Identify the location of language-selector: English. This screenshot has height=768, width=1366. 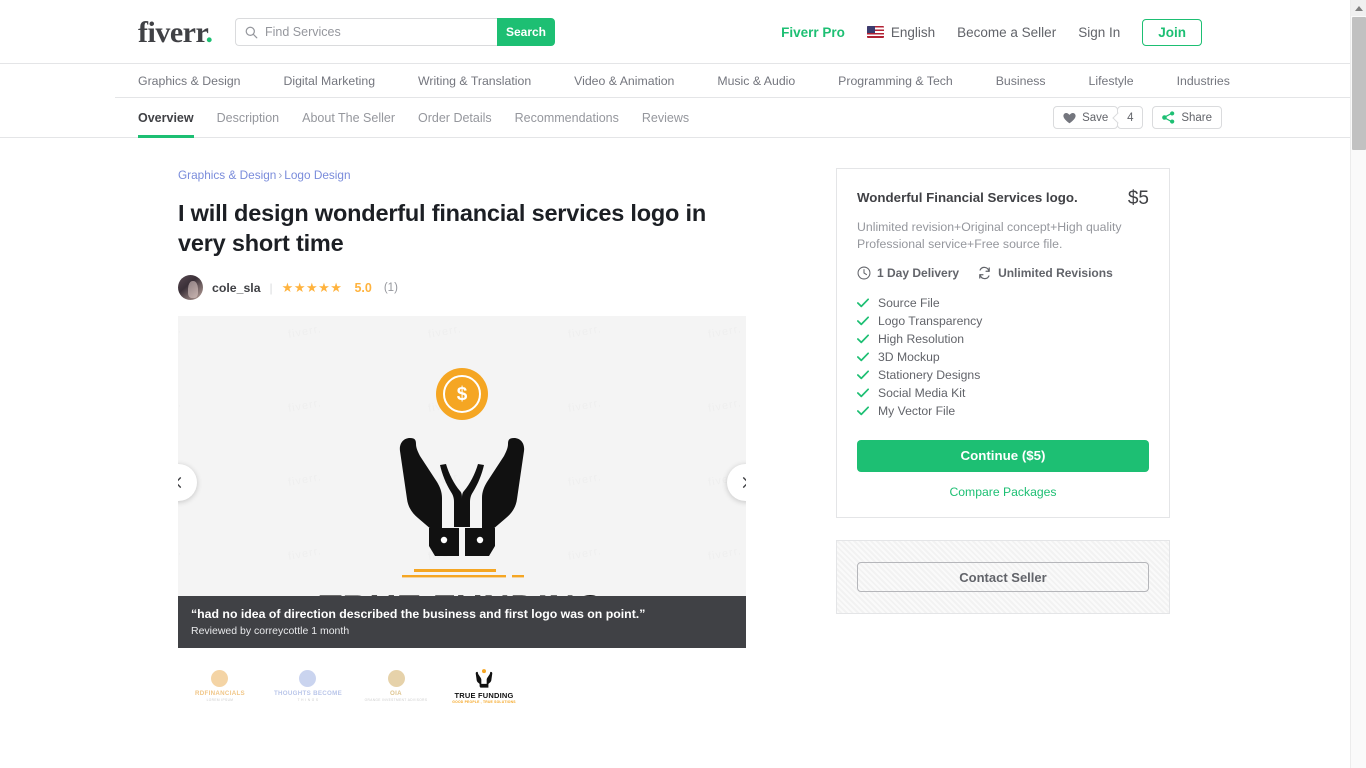
(900, 32).